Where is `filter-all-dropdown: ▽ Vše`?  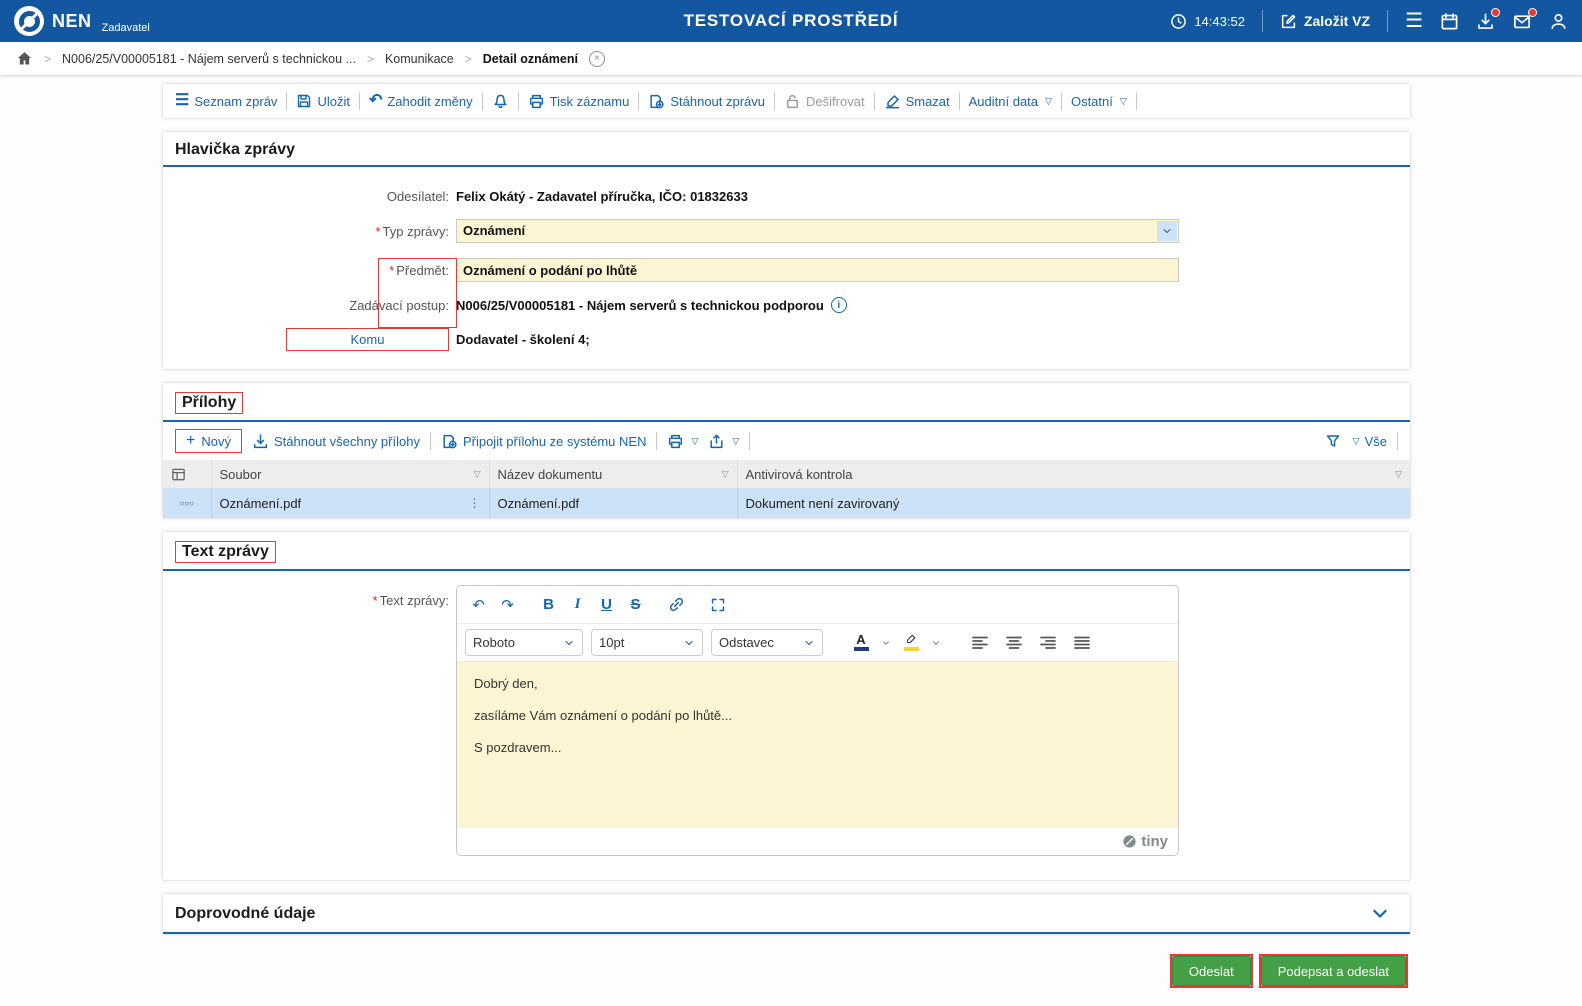
filter-all-dropdown: ▽ Vše is located at coordinates (1369, 441).